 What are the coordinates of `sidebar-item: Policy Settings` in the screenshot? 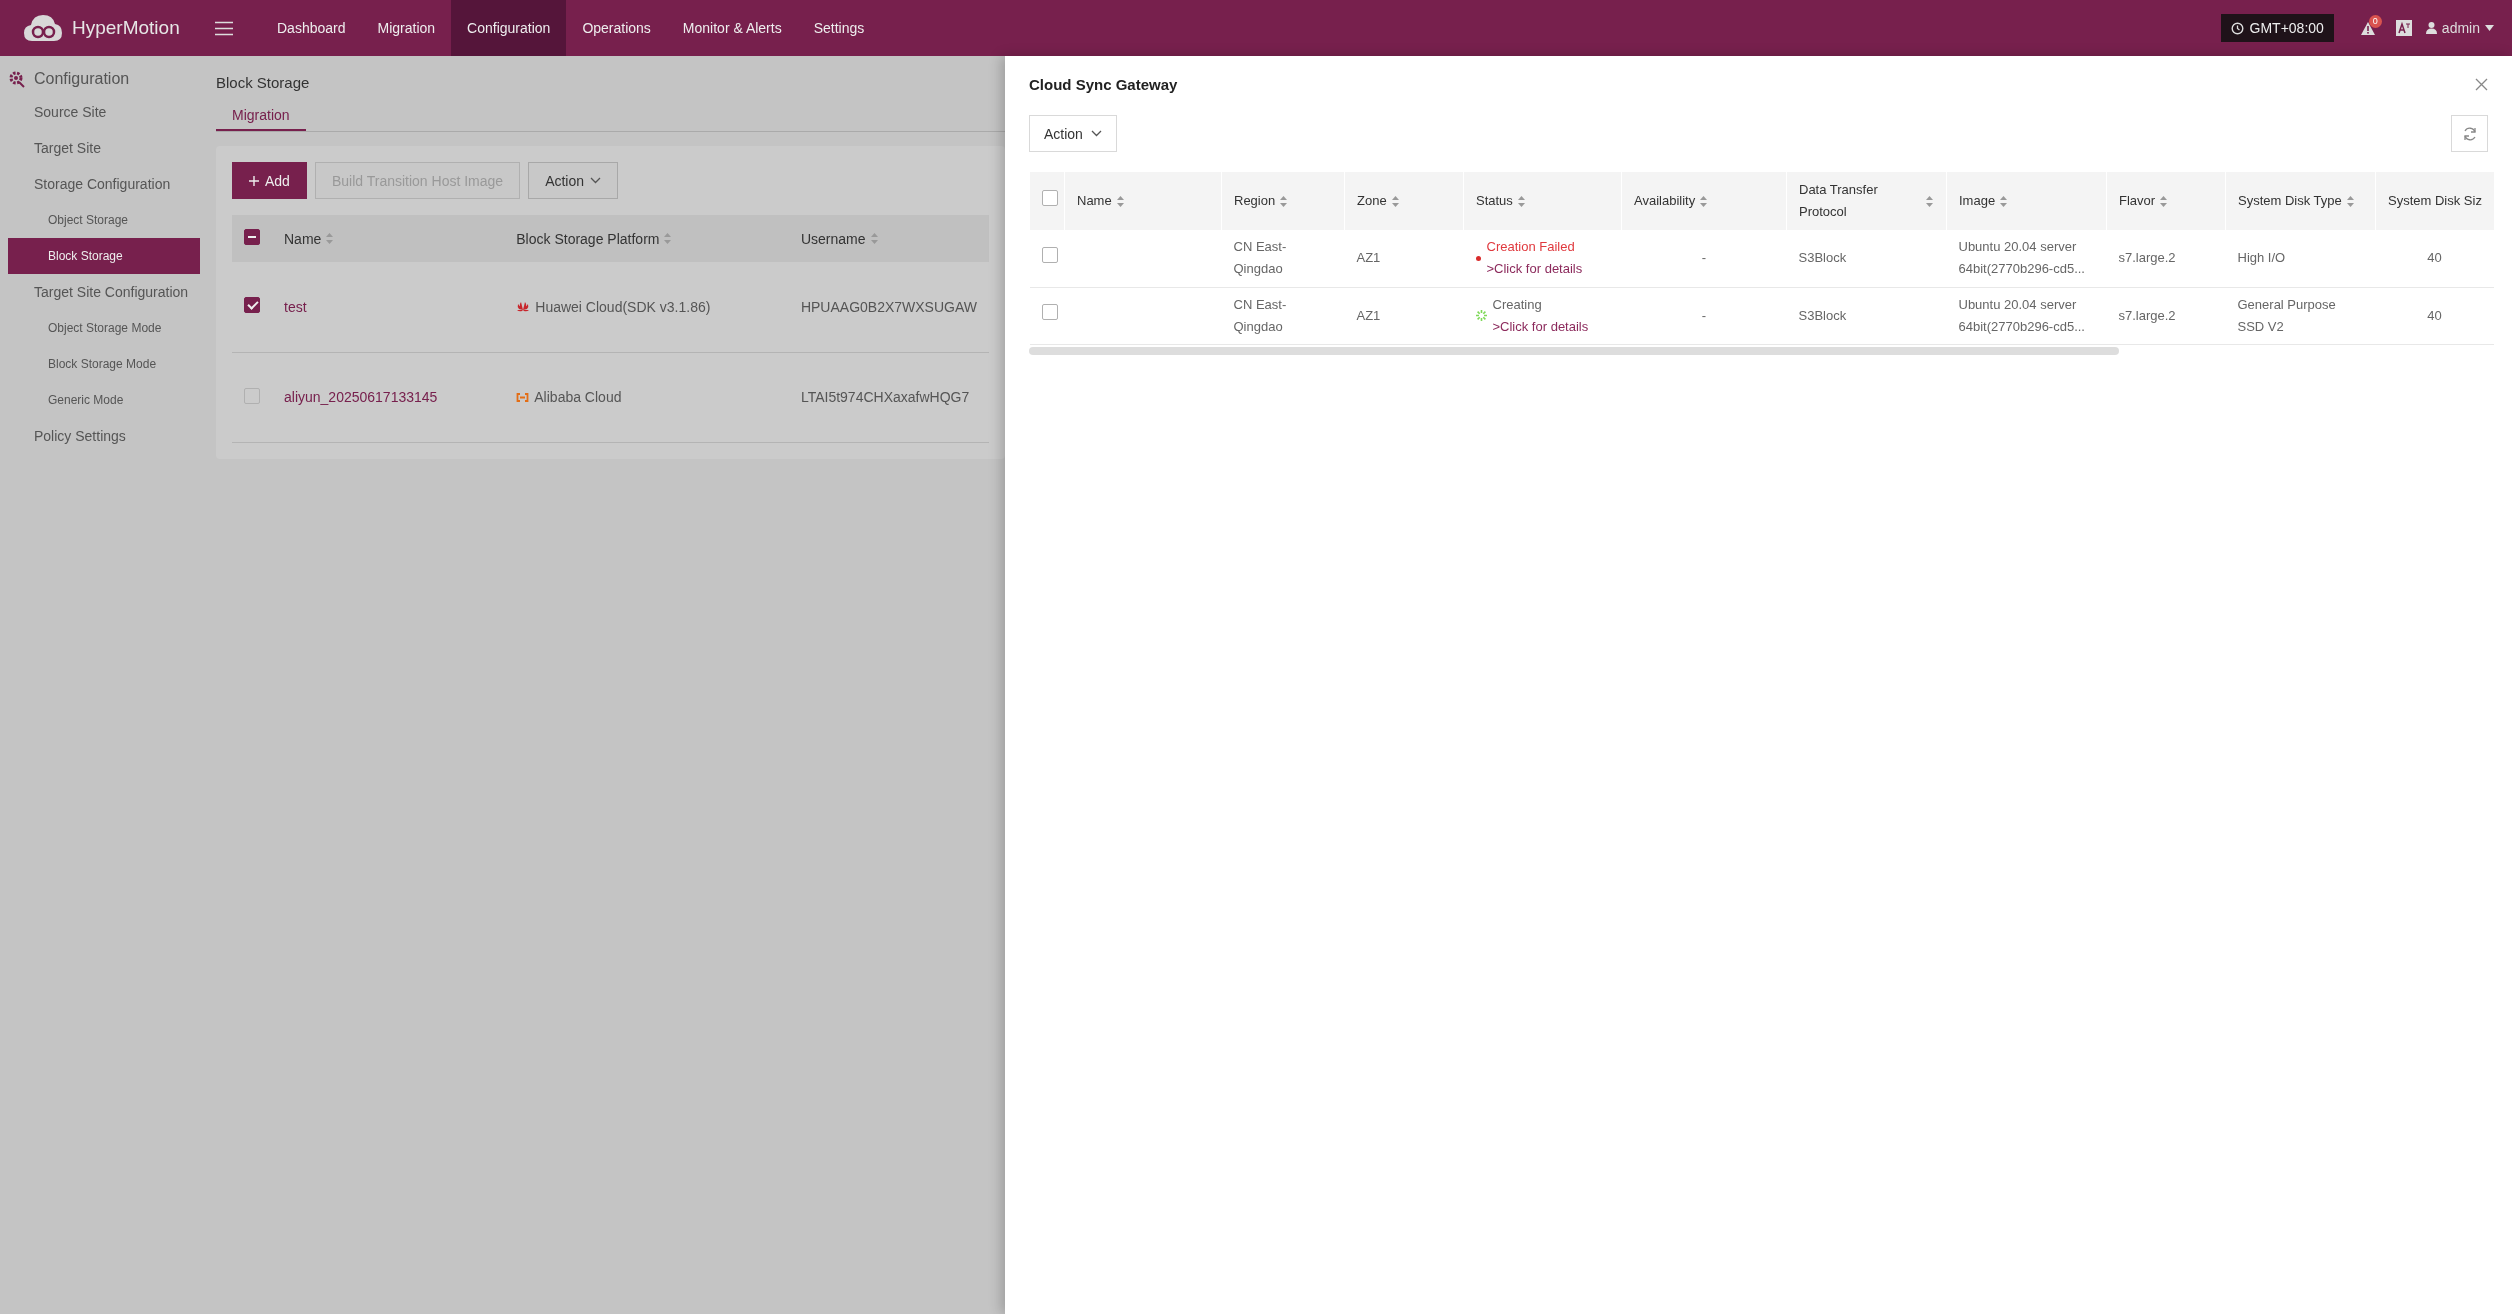 It's located at (104, 436).